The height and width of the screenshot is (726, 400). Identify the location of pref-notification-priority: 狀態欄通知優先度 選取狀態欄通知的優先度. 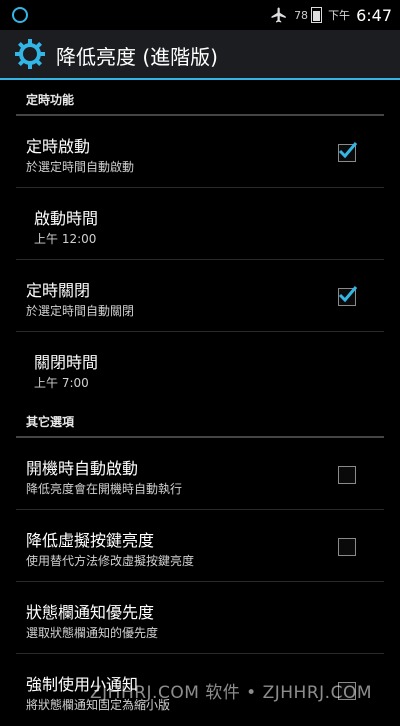
(200, 618).